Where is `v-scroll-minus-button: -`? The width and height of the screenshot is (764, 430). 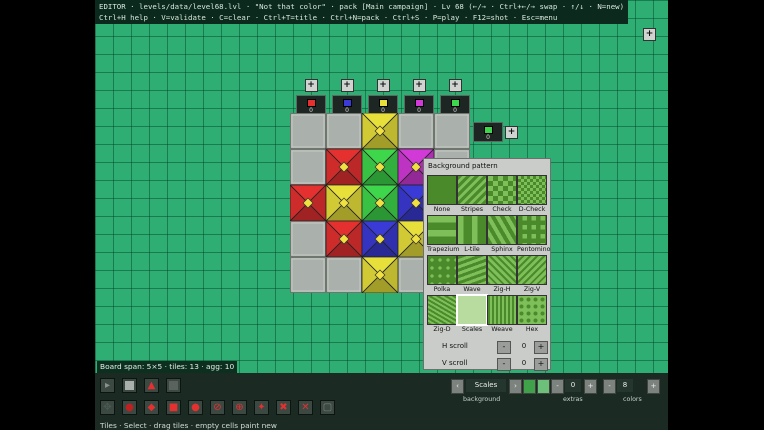 v-scroll-minus-button: - is located at coordinates (504, 364).